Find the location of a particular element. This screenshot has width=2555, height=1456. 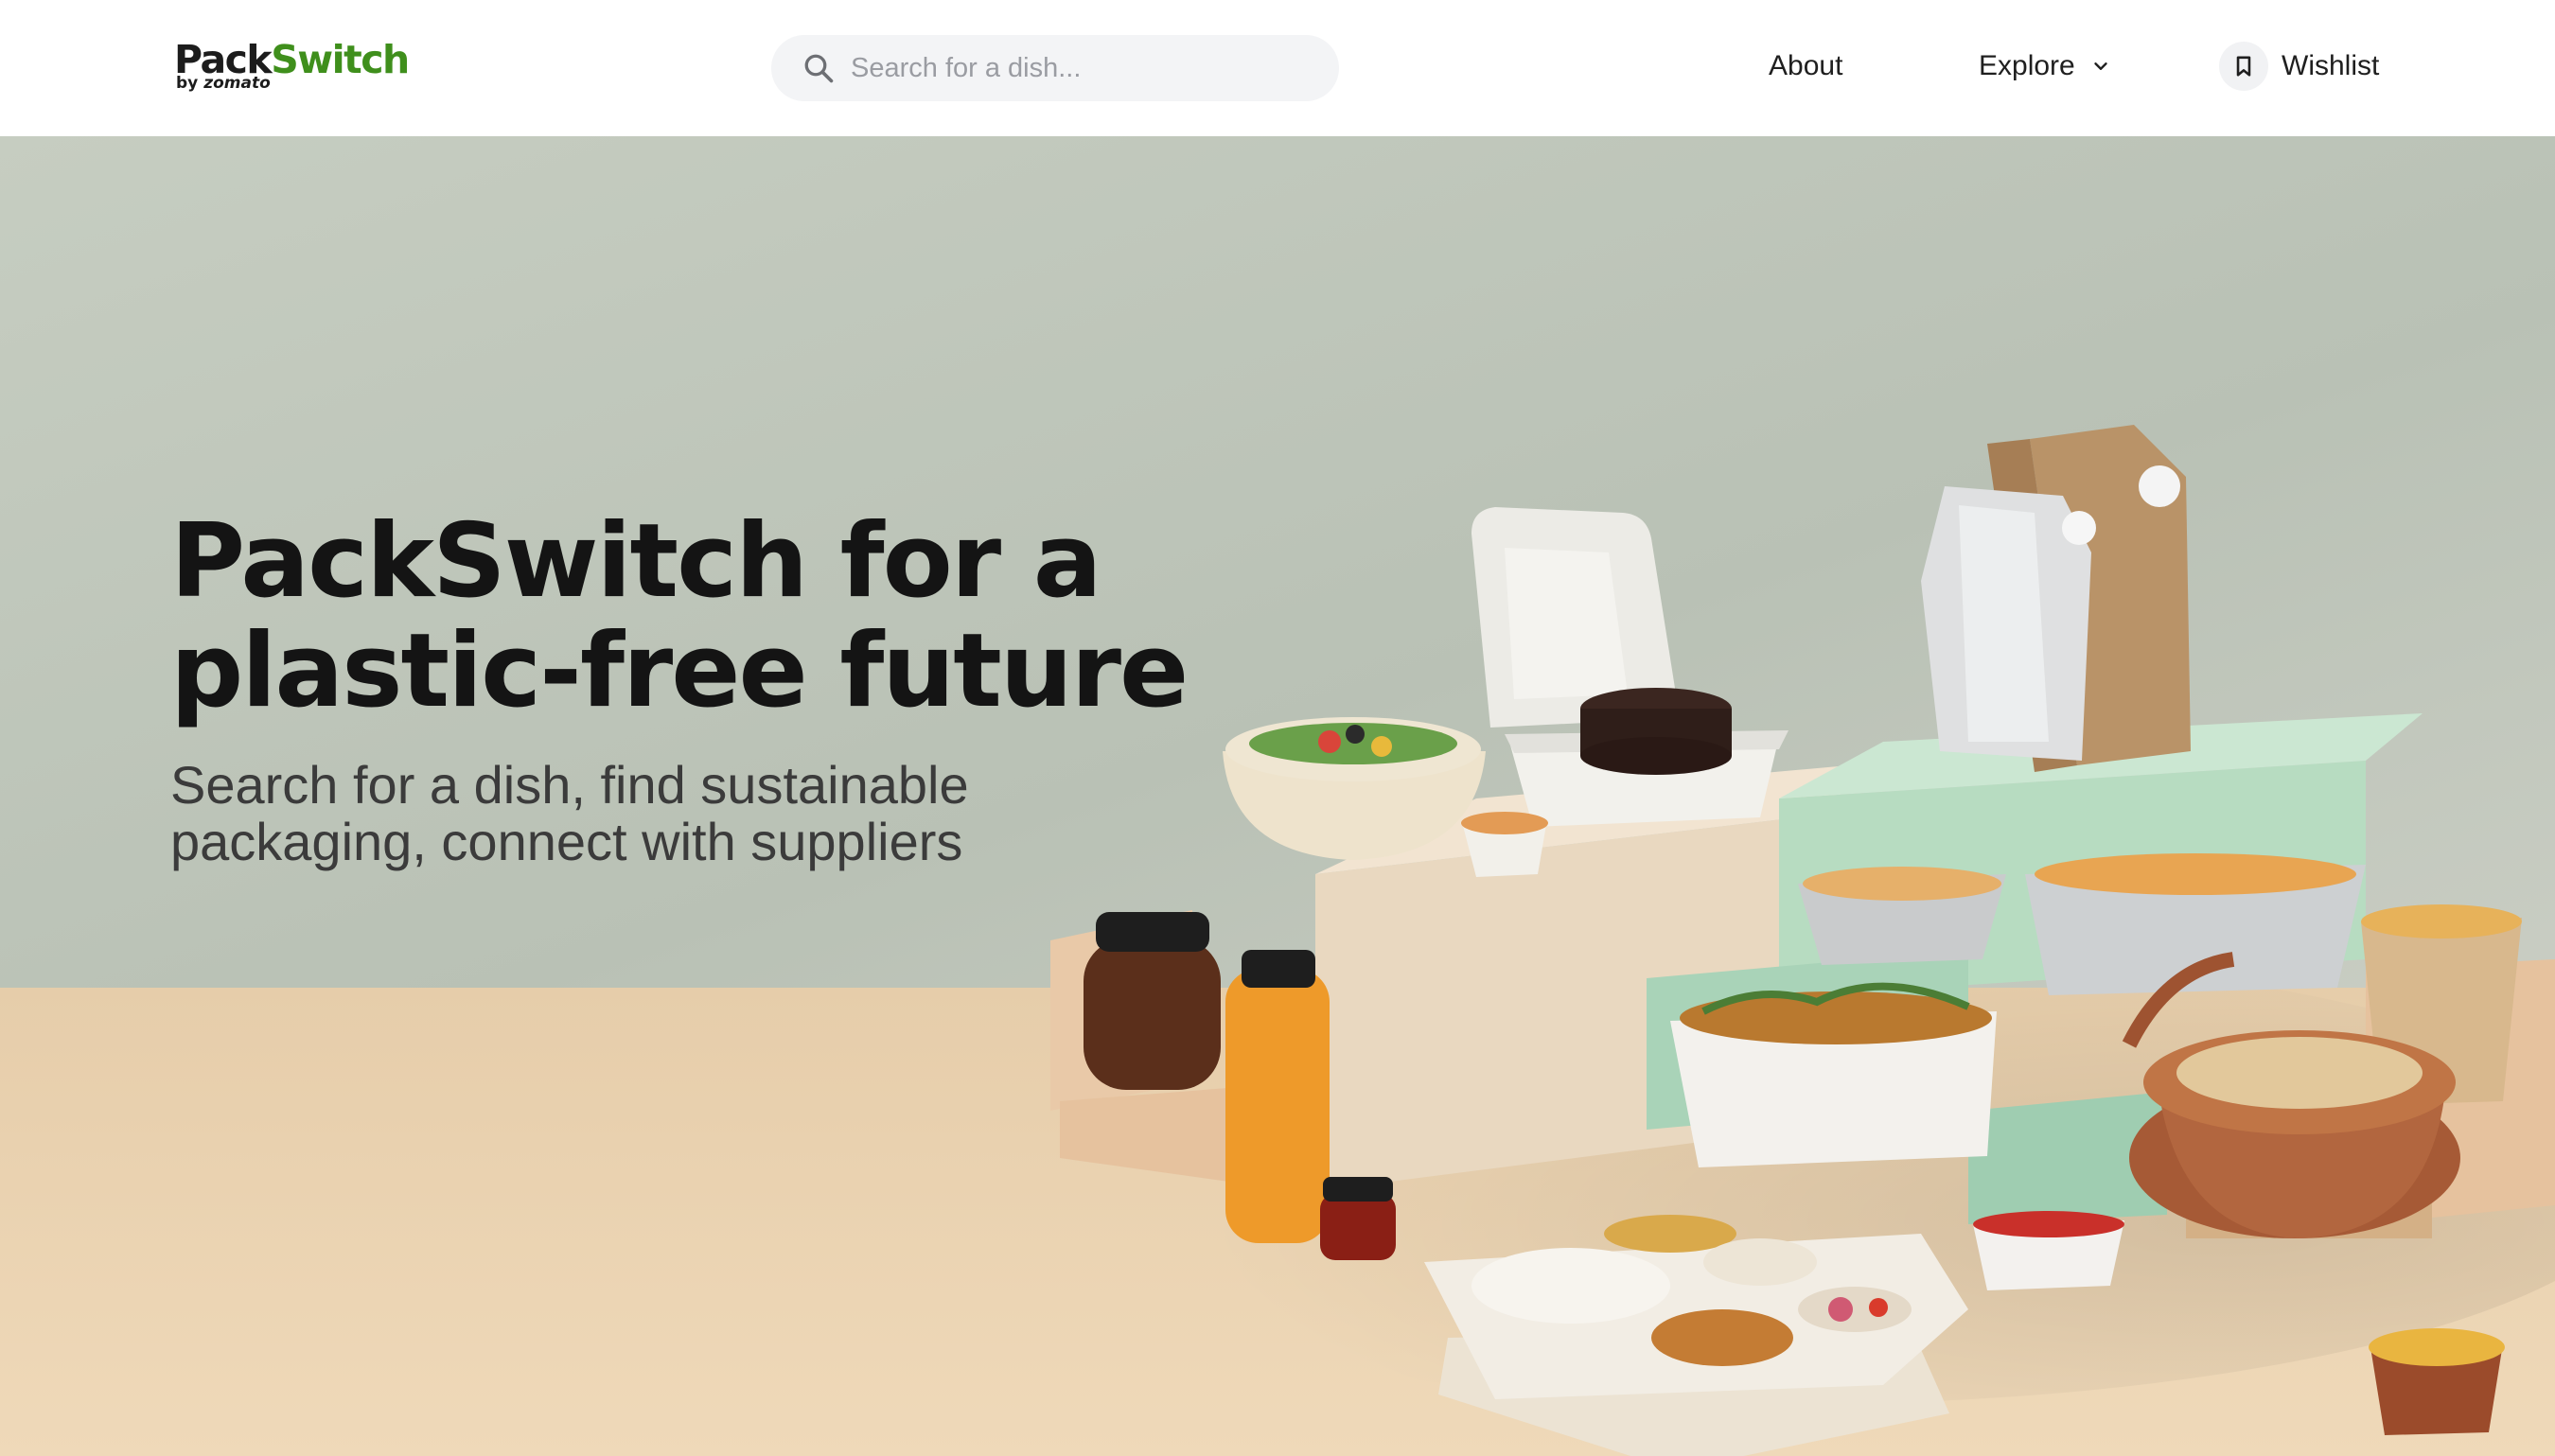

hero-title: PackSwitch for a plastic-free future is located at coordinates (690, 617).